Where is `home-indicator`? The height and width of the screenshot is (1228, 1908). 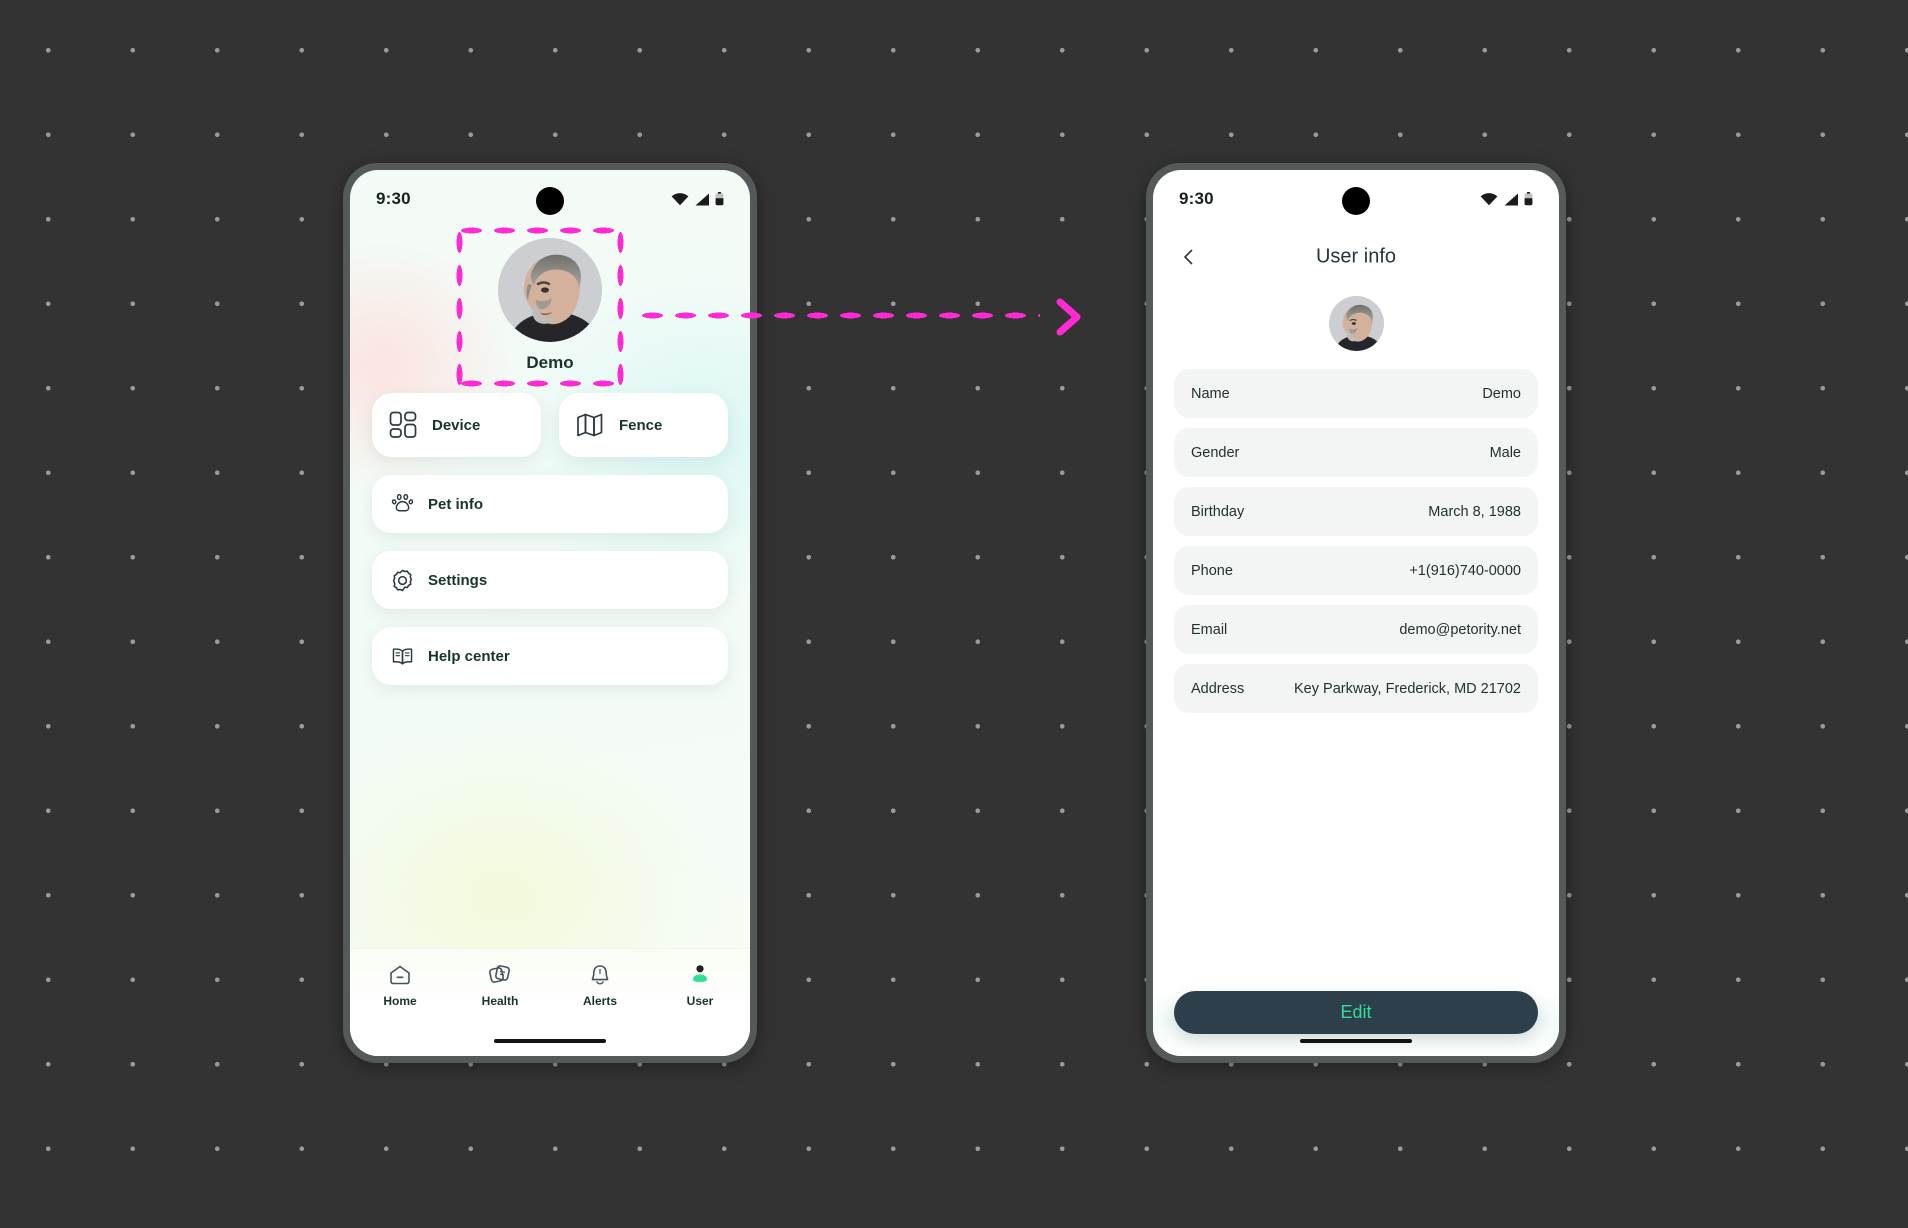 home-indicator is located at coordinates (550, 1041).